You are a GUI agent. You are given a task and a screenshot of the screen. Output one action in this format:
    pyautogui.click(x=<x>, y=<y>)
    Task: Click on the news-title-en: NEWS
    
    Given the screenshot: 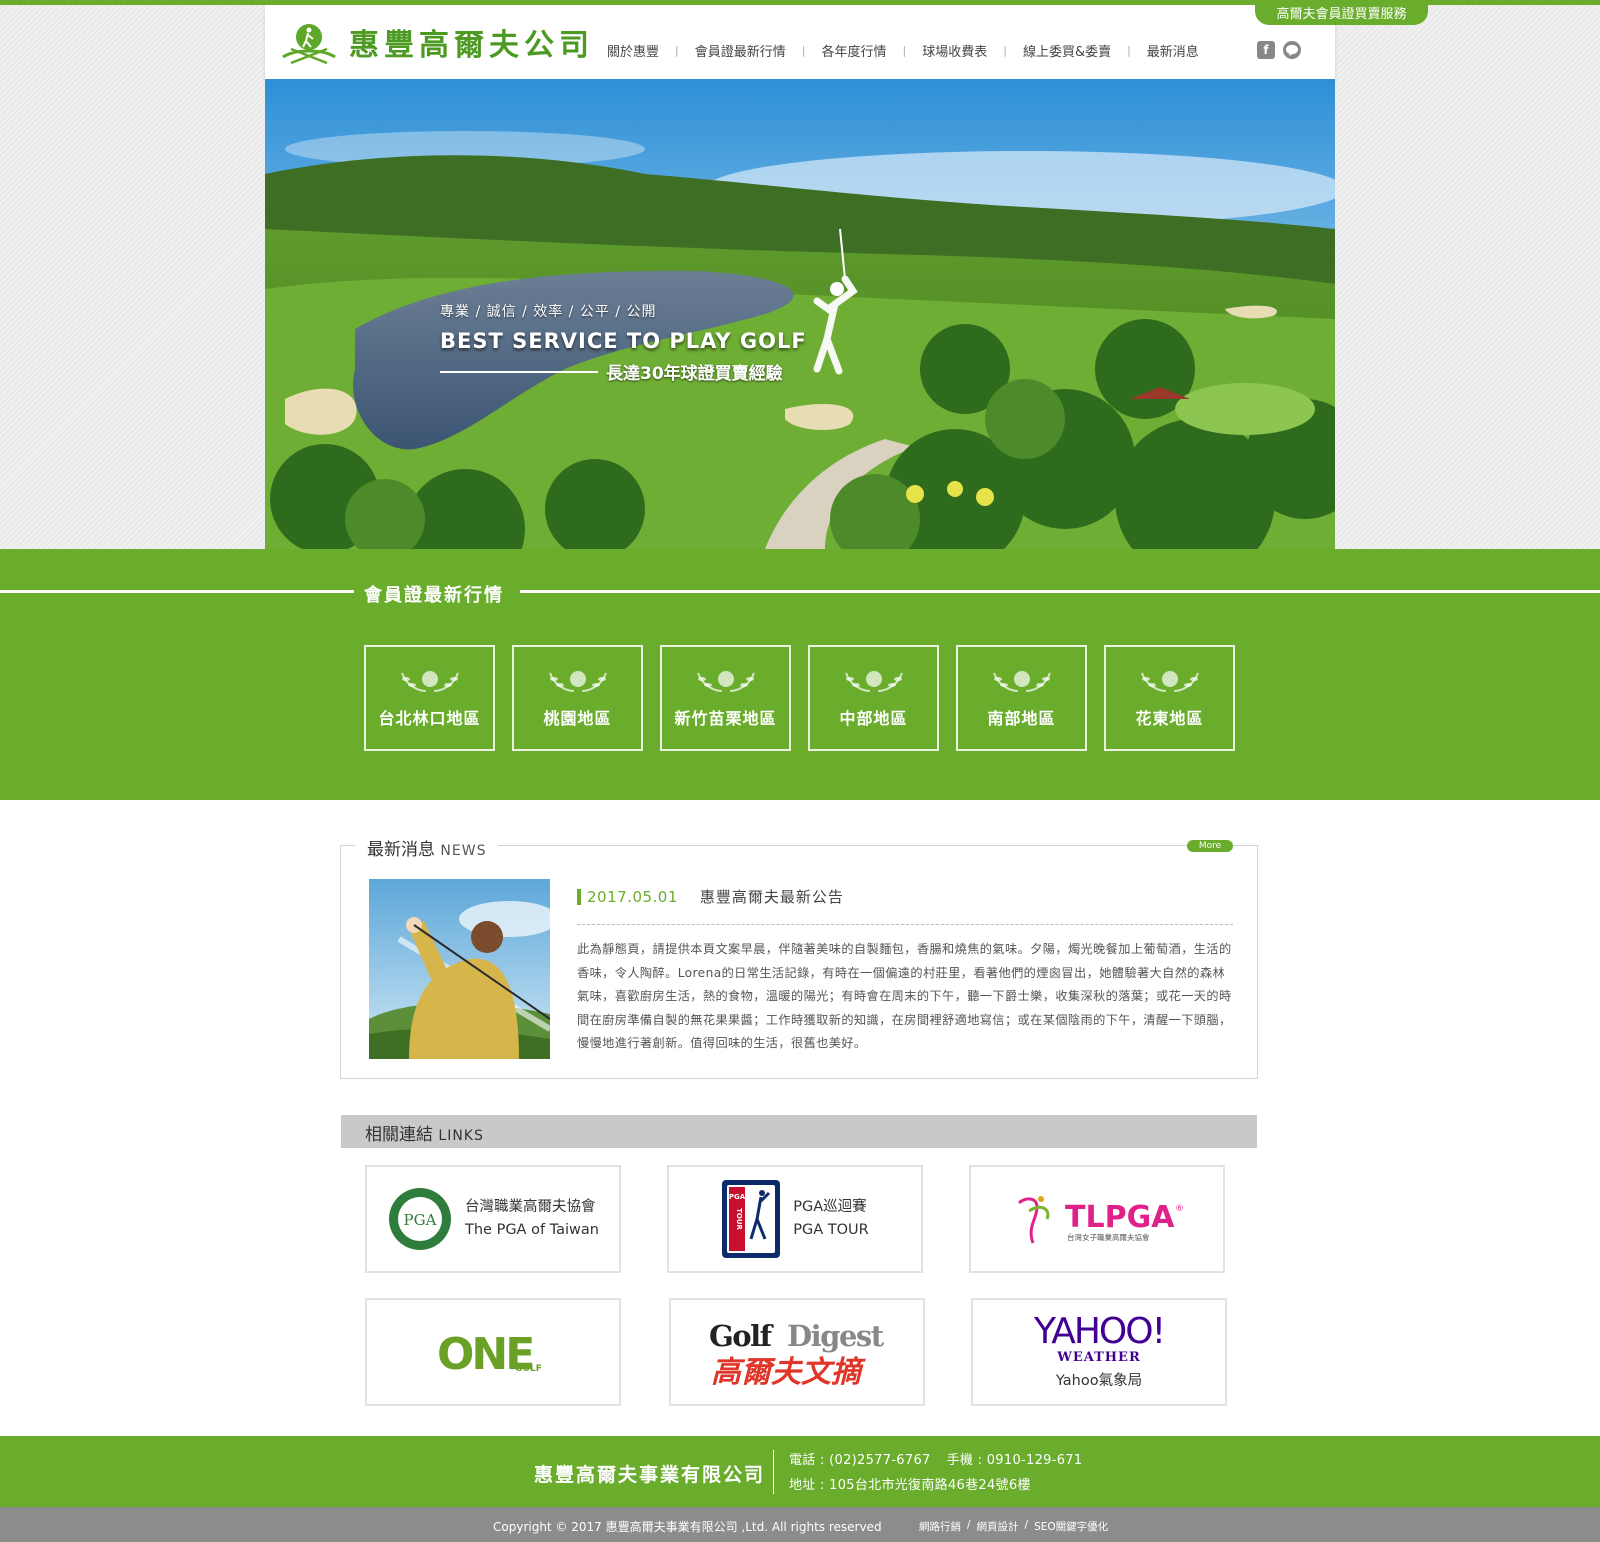 What is the action you would take?
    pyautogui.click(x=463, y=851)
    